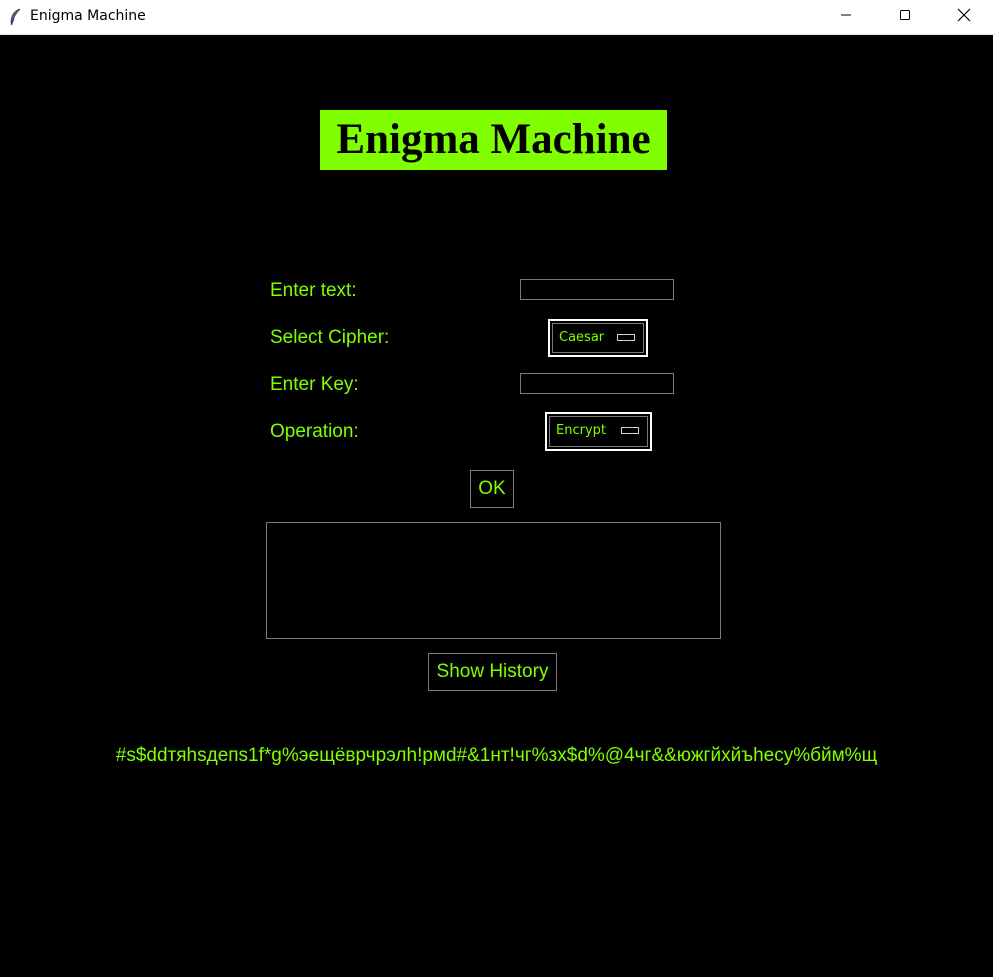  What do you see at coordinates (582, 337) in the screenshot?
I see `cipher-selected-value: Caesar` at bounding box center [582, 337].